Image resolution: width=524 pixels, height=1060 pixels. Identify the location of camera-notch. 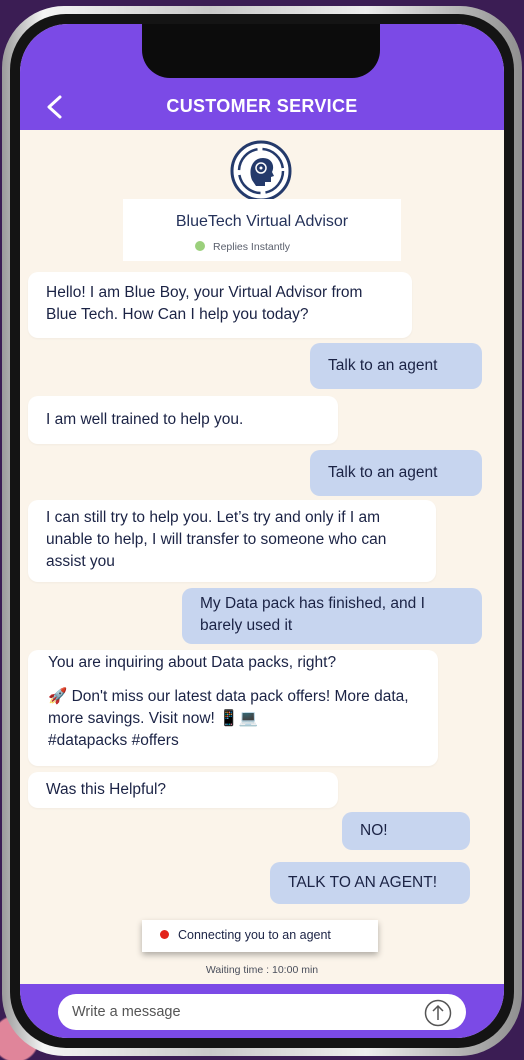
(261, 51).